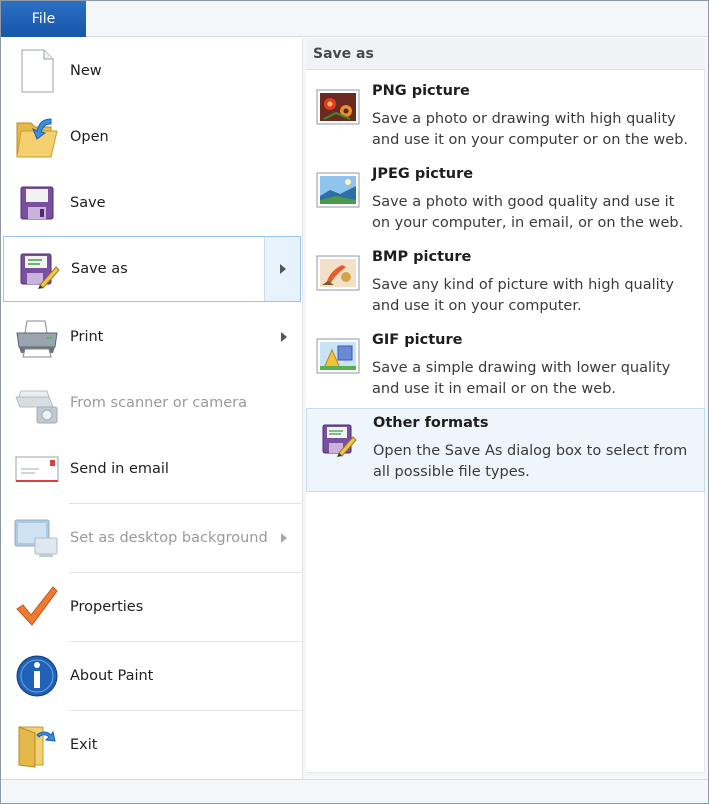 This screenshot has width=709, height=804. I want to click on menu-item-from-scanner-or-camera: From scanner or camera, so click(152, 403).